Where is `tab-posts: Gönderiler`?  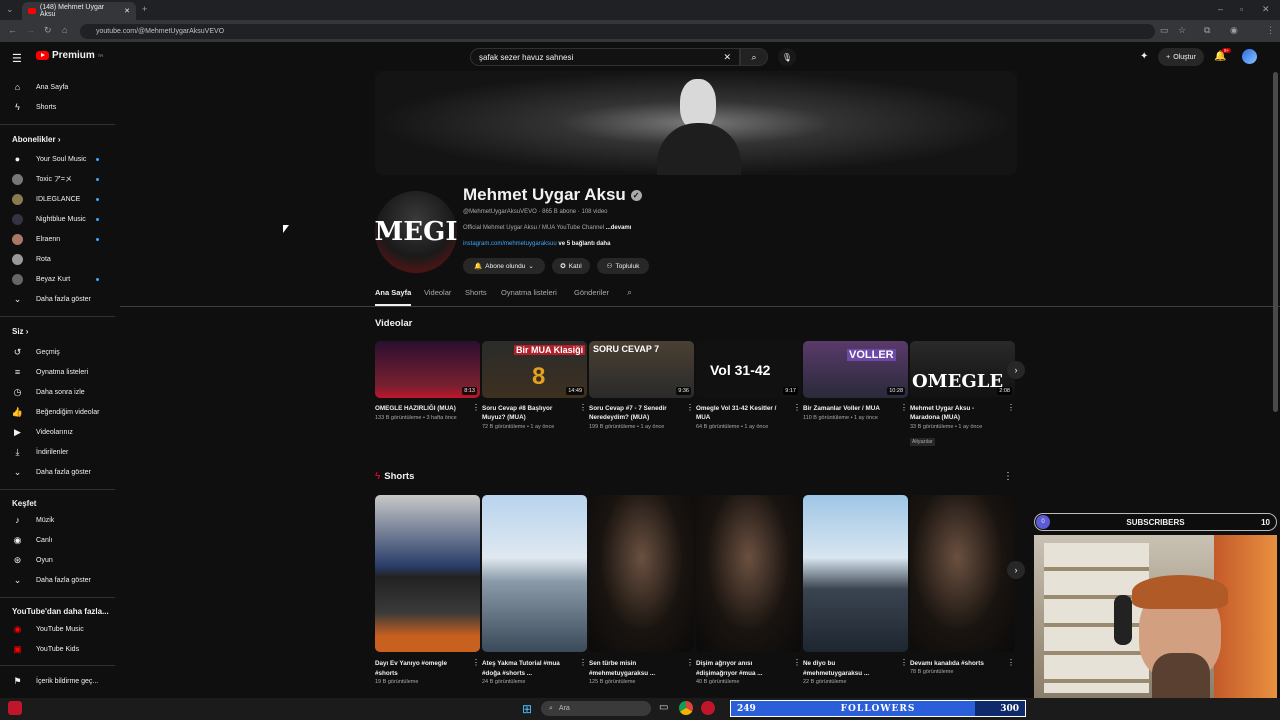 tab-posts: Gönderiler is located at coordinates (591, 292).